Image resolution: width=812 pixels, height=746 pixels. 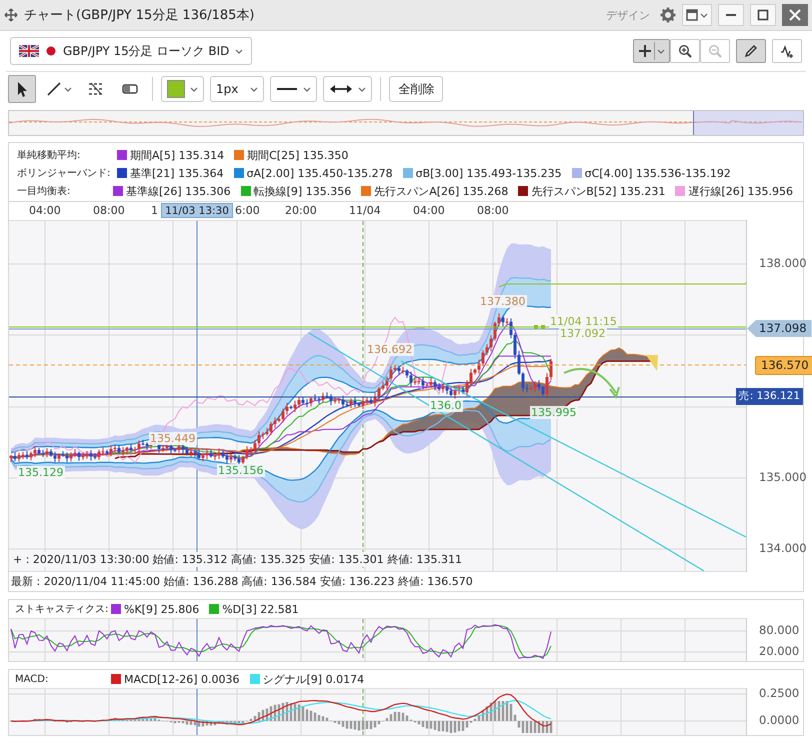 What do you see at coordinates (54, 89) in the screenshot?
I see `line-icon` at bounding box center [54, 89].